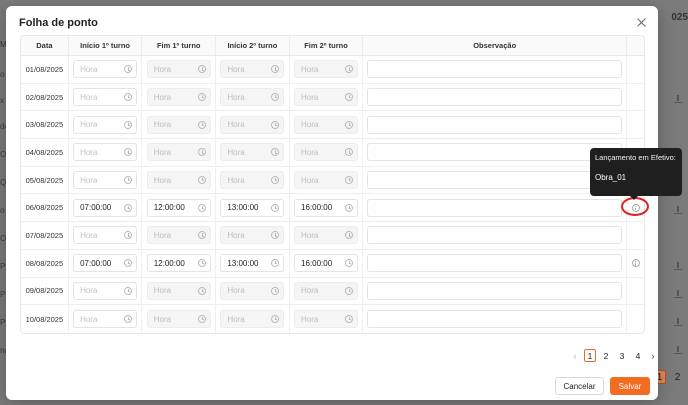 The image size is (688, 405). I want to click on next-page-button: ›, so click(653, 356).